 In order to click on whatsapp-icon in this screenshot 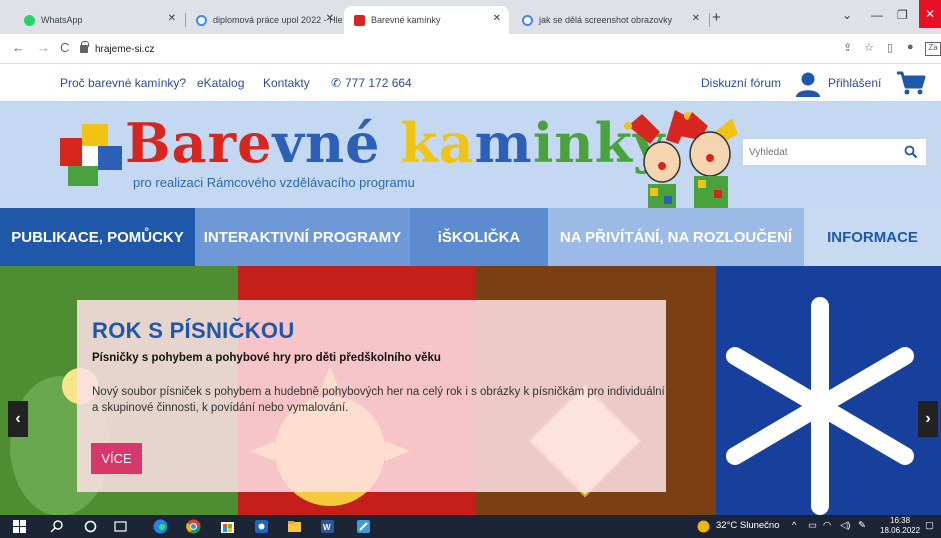, I will do `click(29, 20)`.